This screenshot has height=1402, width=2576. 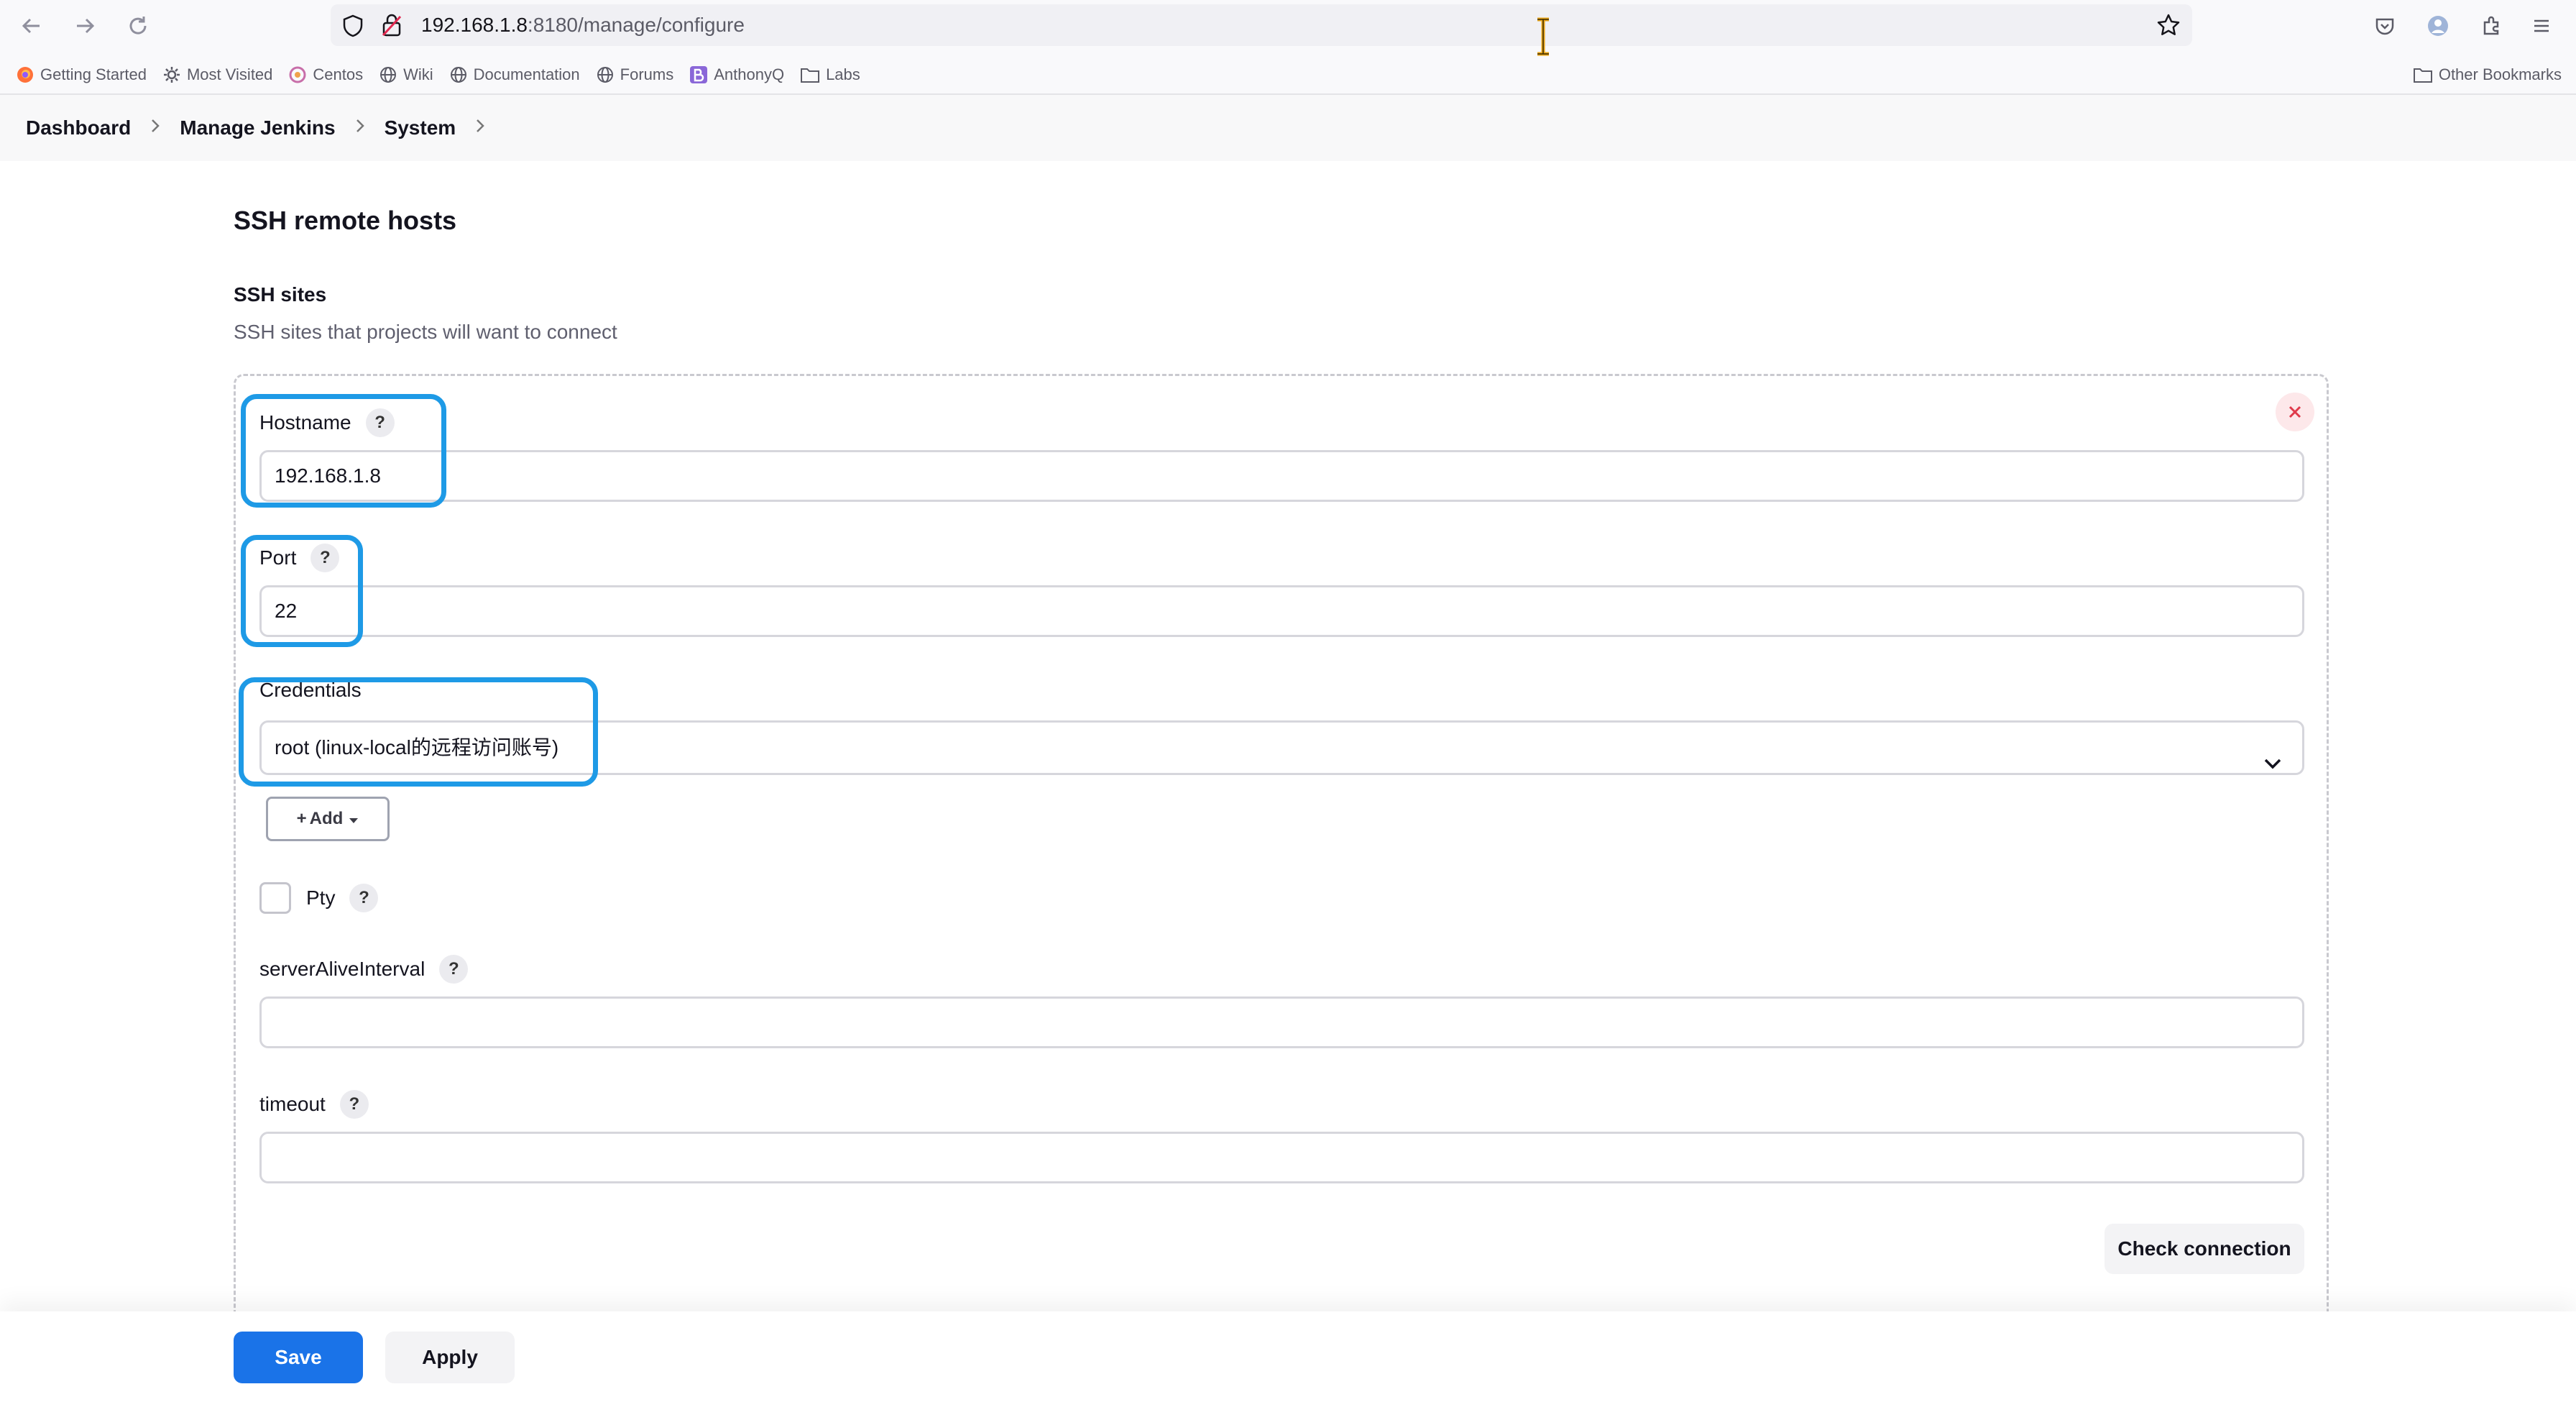 What do you see at coordinates (1281, 476) in the screenshot?
I see `hostname-input: 192.168.1.8` at bounding box center [1281, 476].